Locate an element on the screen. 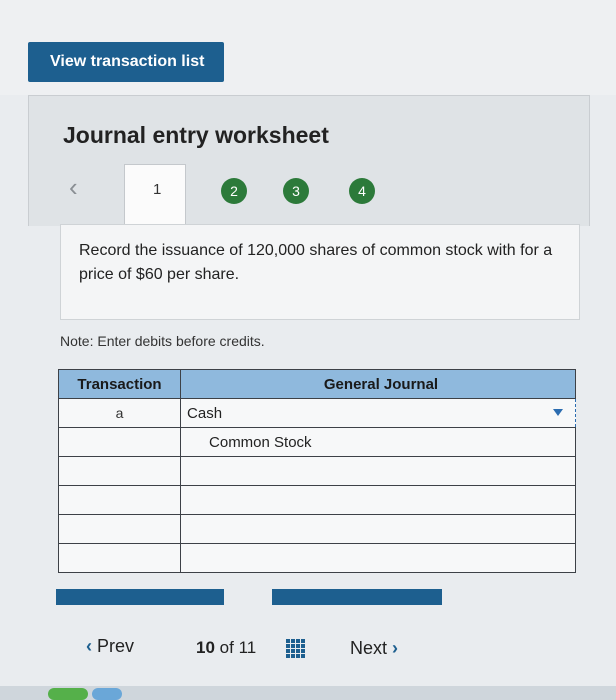 This screenshot has height=700, width=616. view-transaction-list-button: View transaction list is located at coordinates (126, 62).